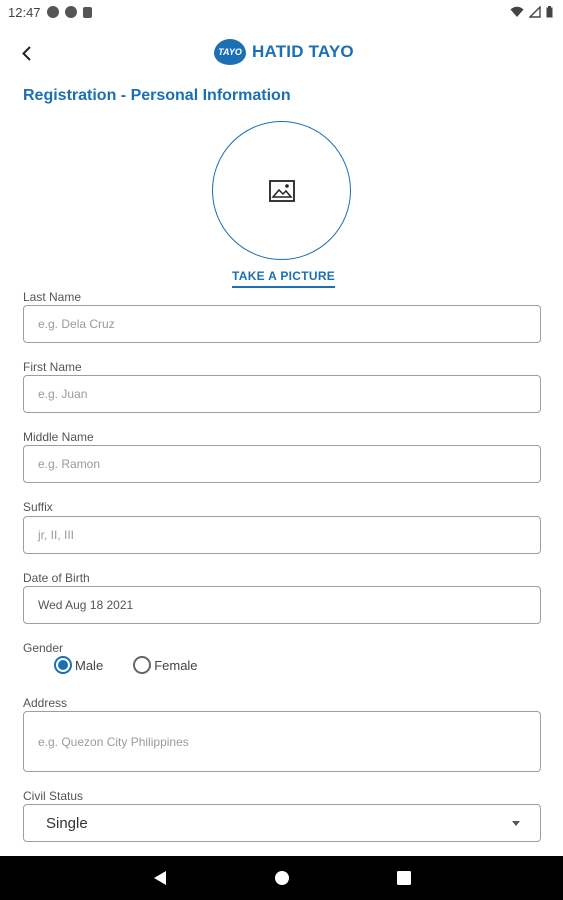  What do you see at coordinates (24, 12) in the screenshot?
I see `status-time: 12:47` at bounding box center [24, 12].